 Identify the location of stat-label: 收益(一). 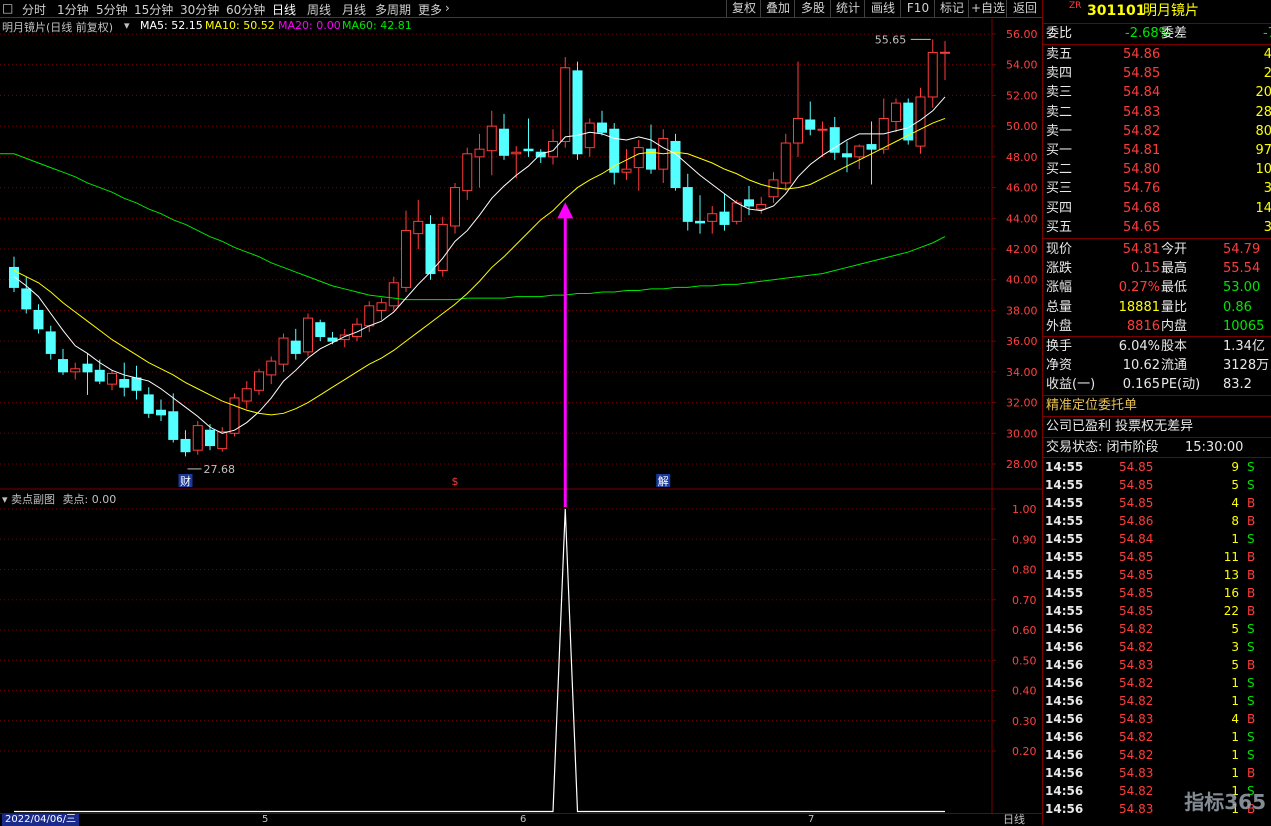
(1071, 385).